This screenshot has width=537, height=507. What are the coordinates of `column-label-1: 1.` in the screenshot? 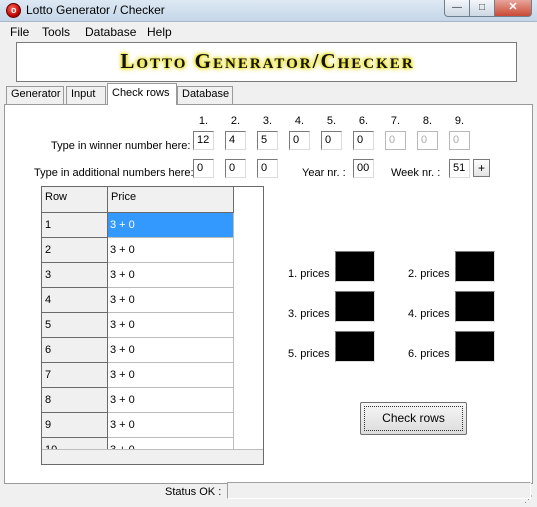 It's located at (203, 121).